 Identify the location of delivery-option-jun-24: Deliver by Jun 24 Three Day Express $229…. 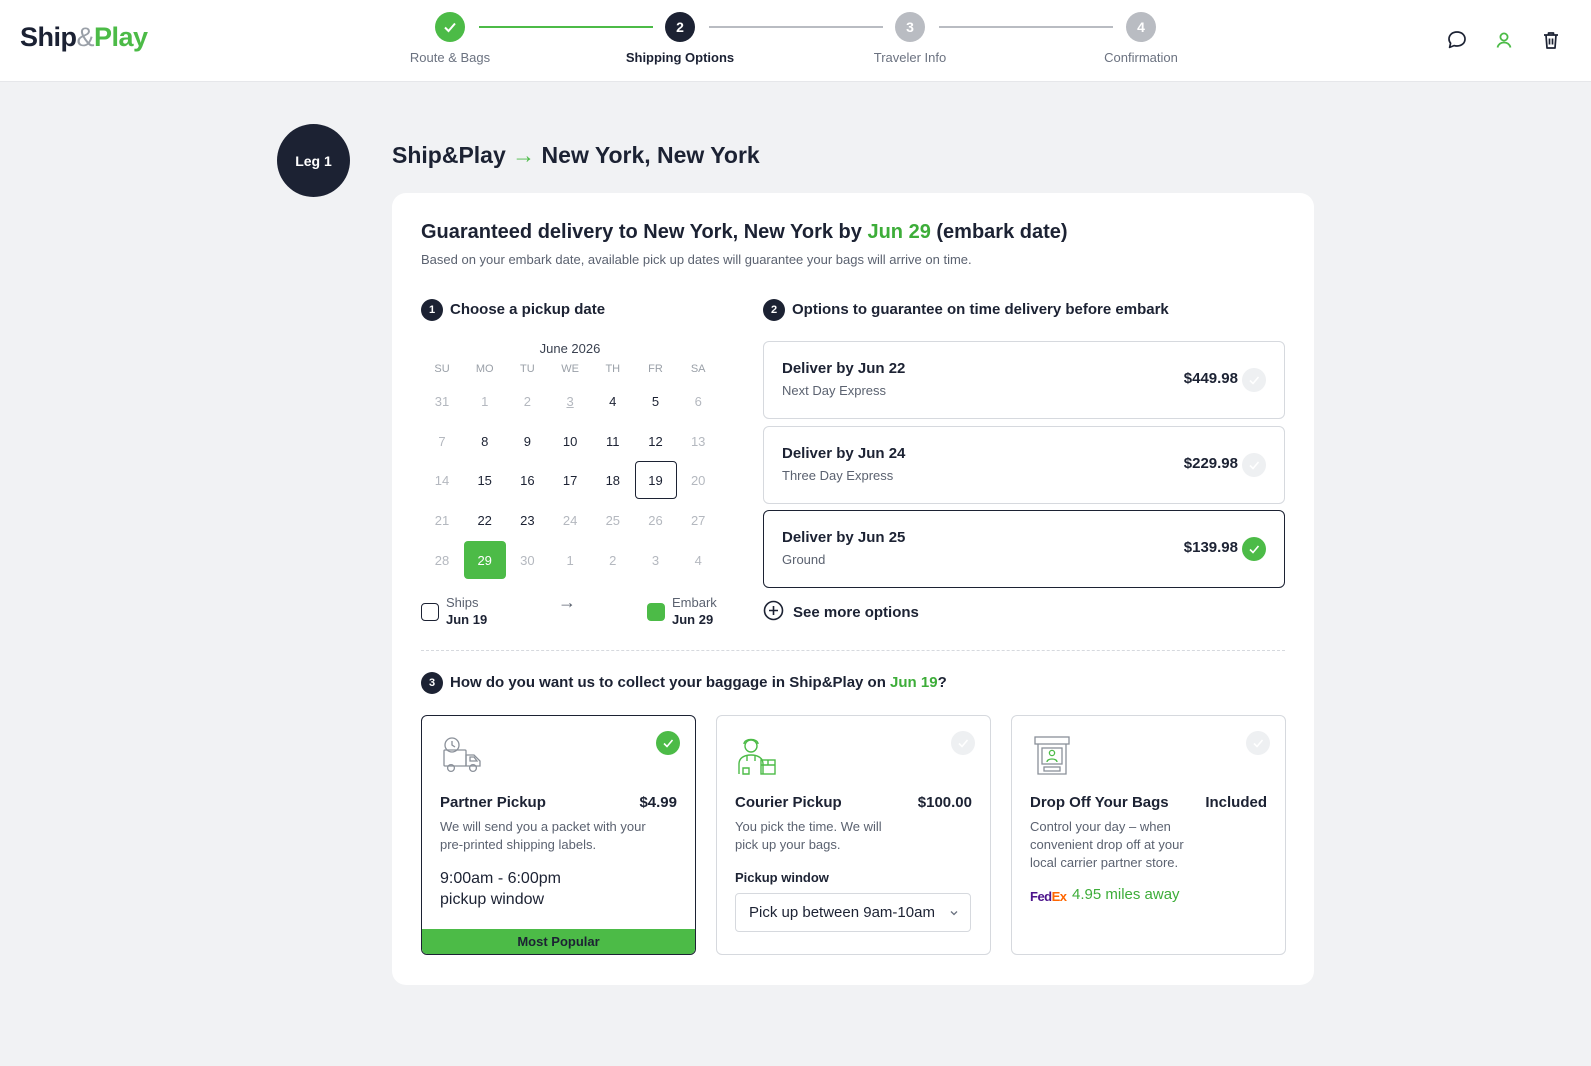
(1024, 465).